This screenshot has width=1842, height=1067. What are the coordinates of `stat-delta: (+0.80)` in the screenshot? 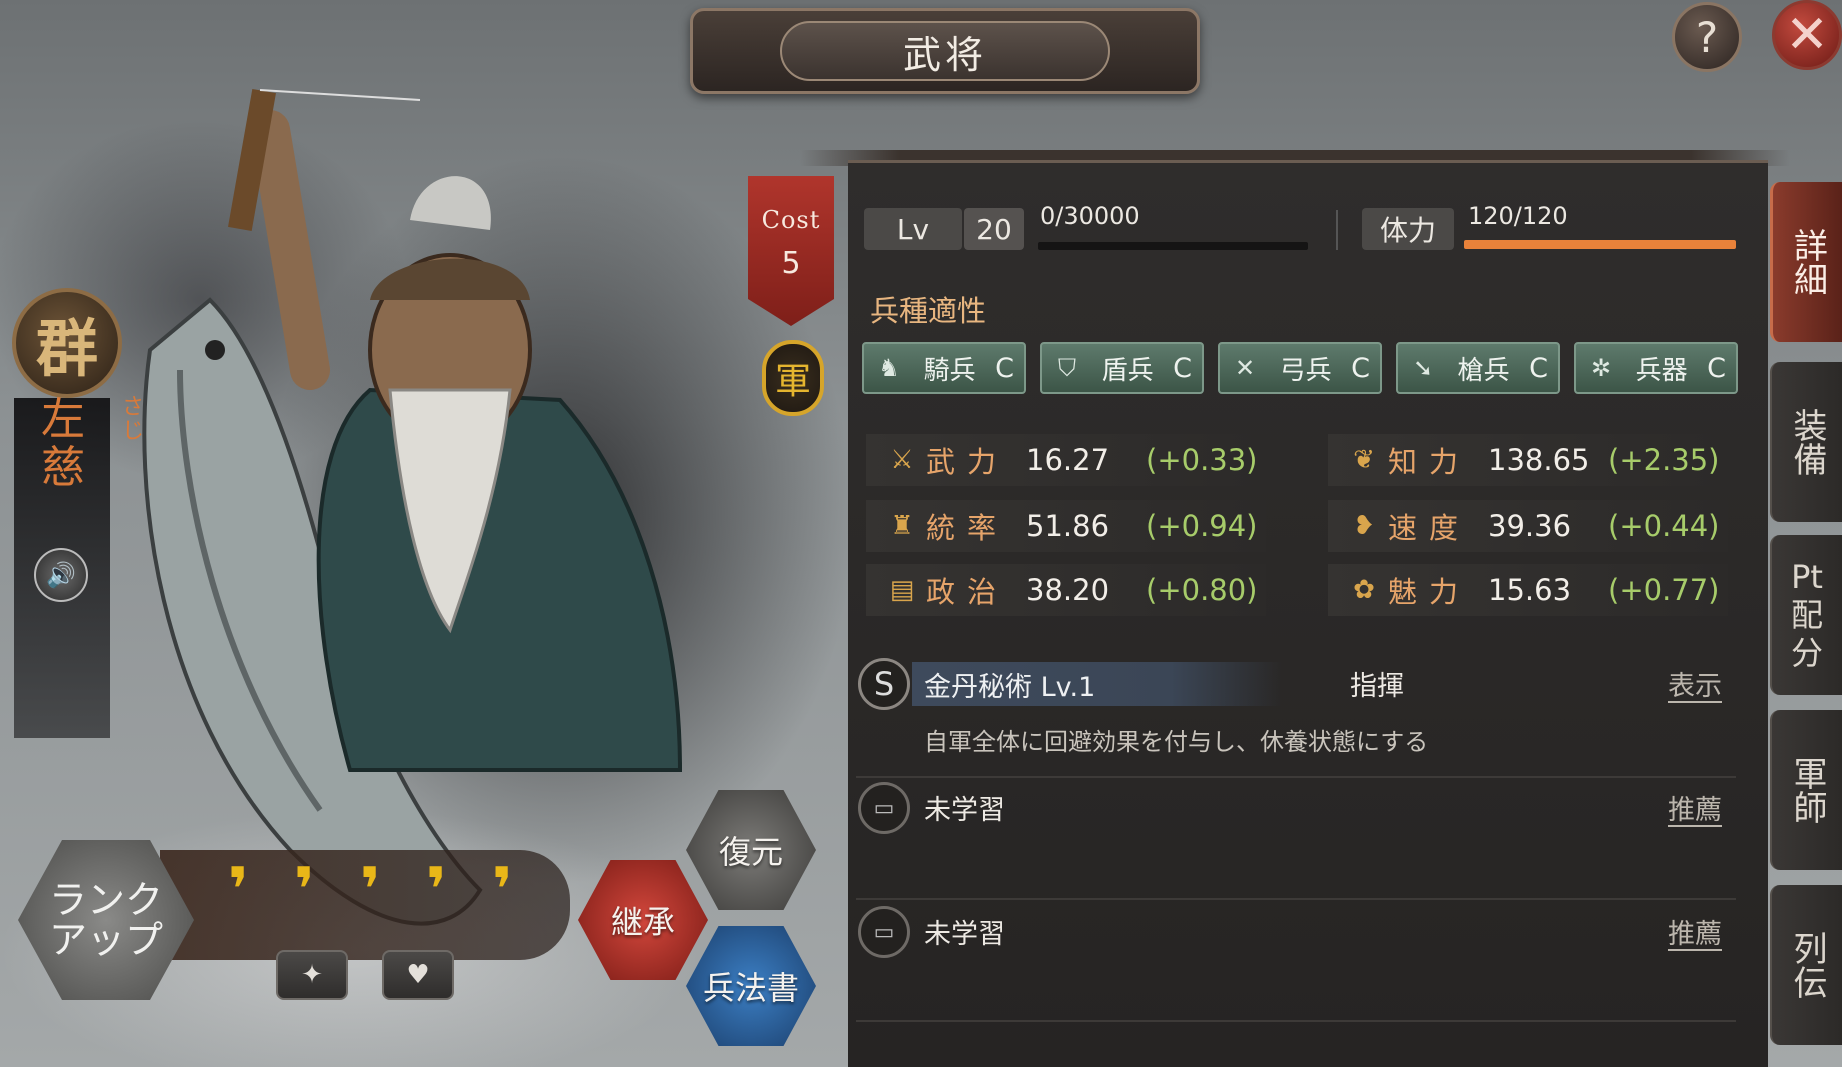 It's located at (1202, 590).